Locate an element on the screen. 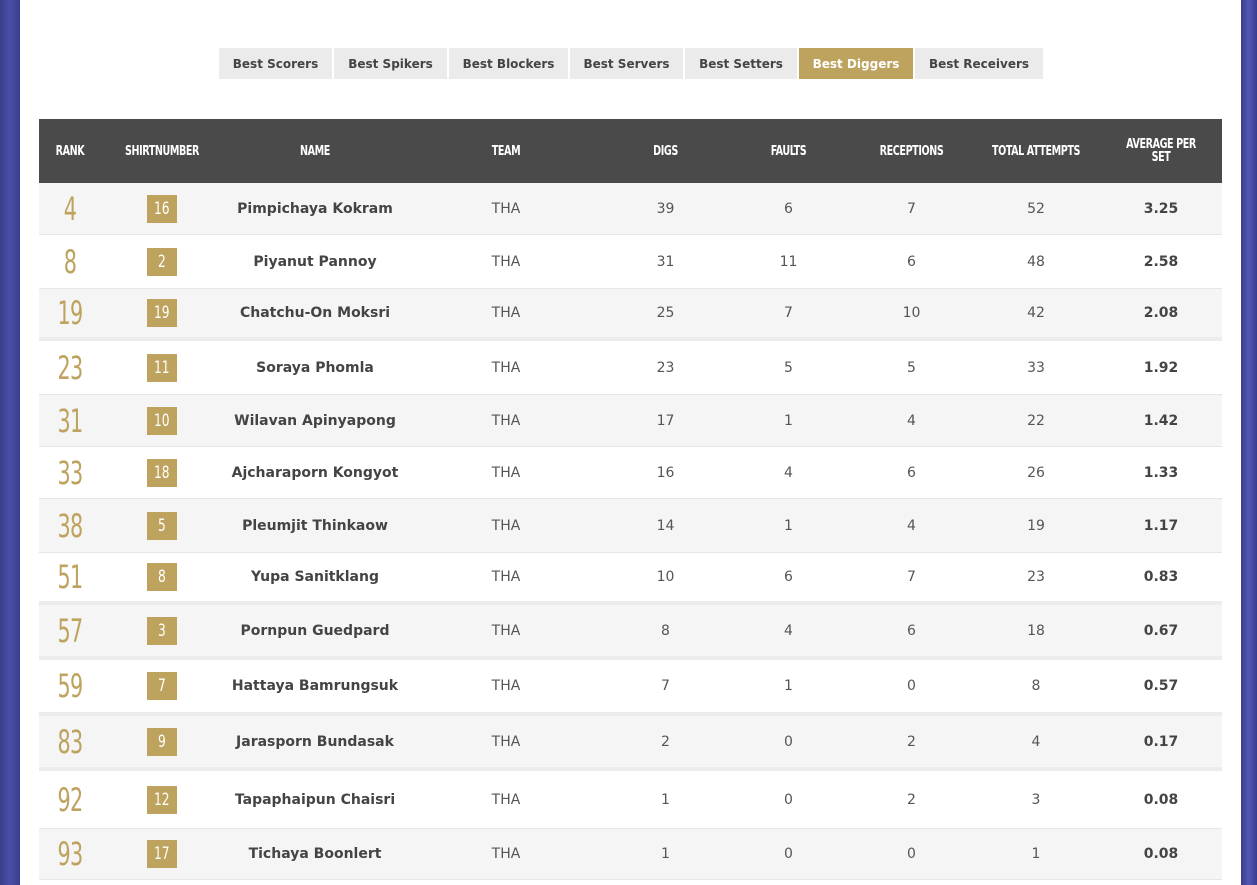 The height and width of the screenshot is (885, 1257). table-row: 8 2 Piyanut Pannoy THA 31 11 6 48 2.58 is located at coordinates (630, 262).